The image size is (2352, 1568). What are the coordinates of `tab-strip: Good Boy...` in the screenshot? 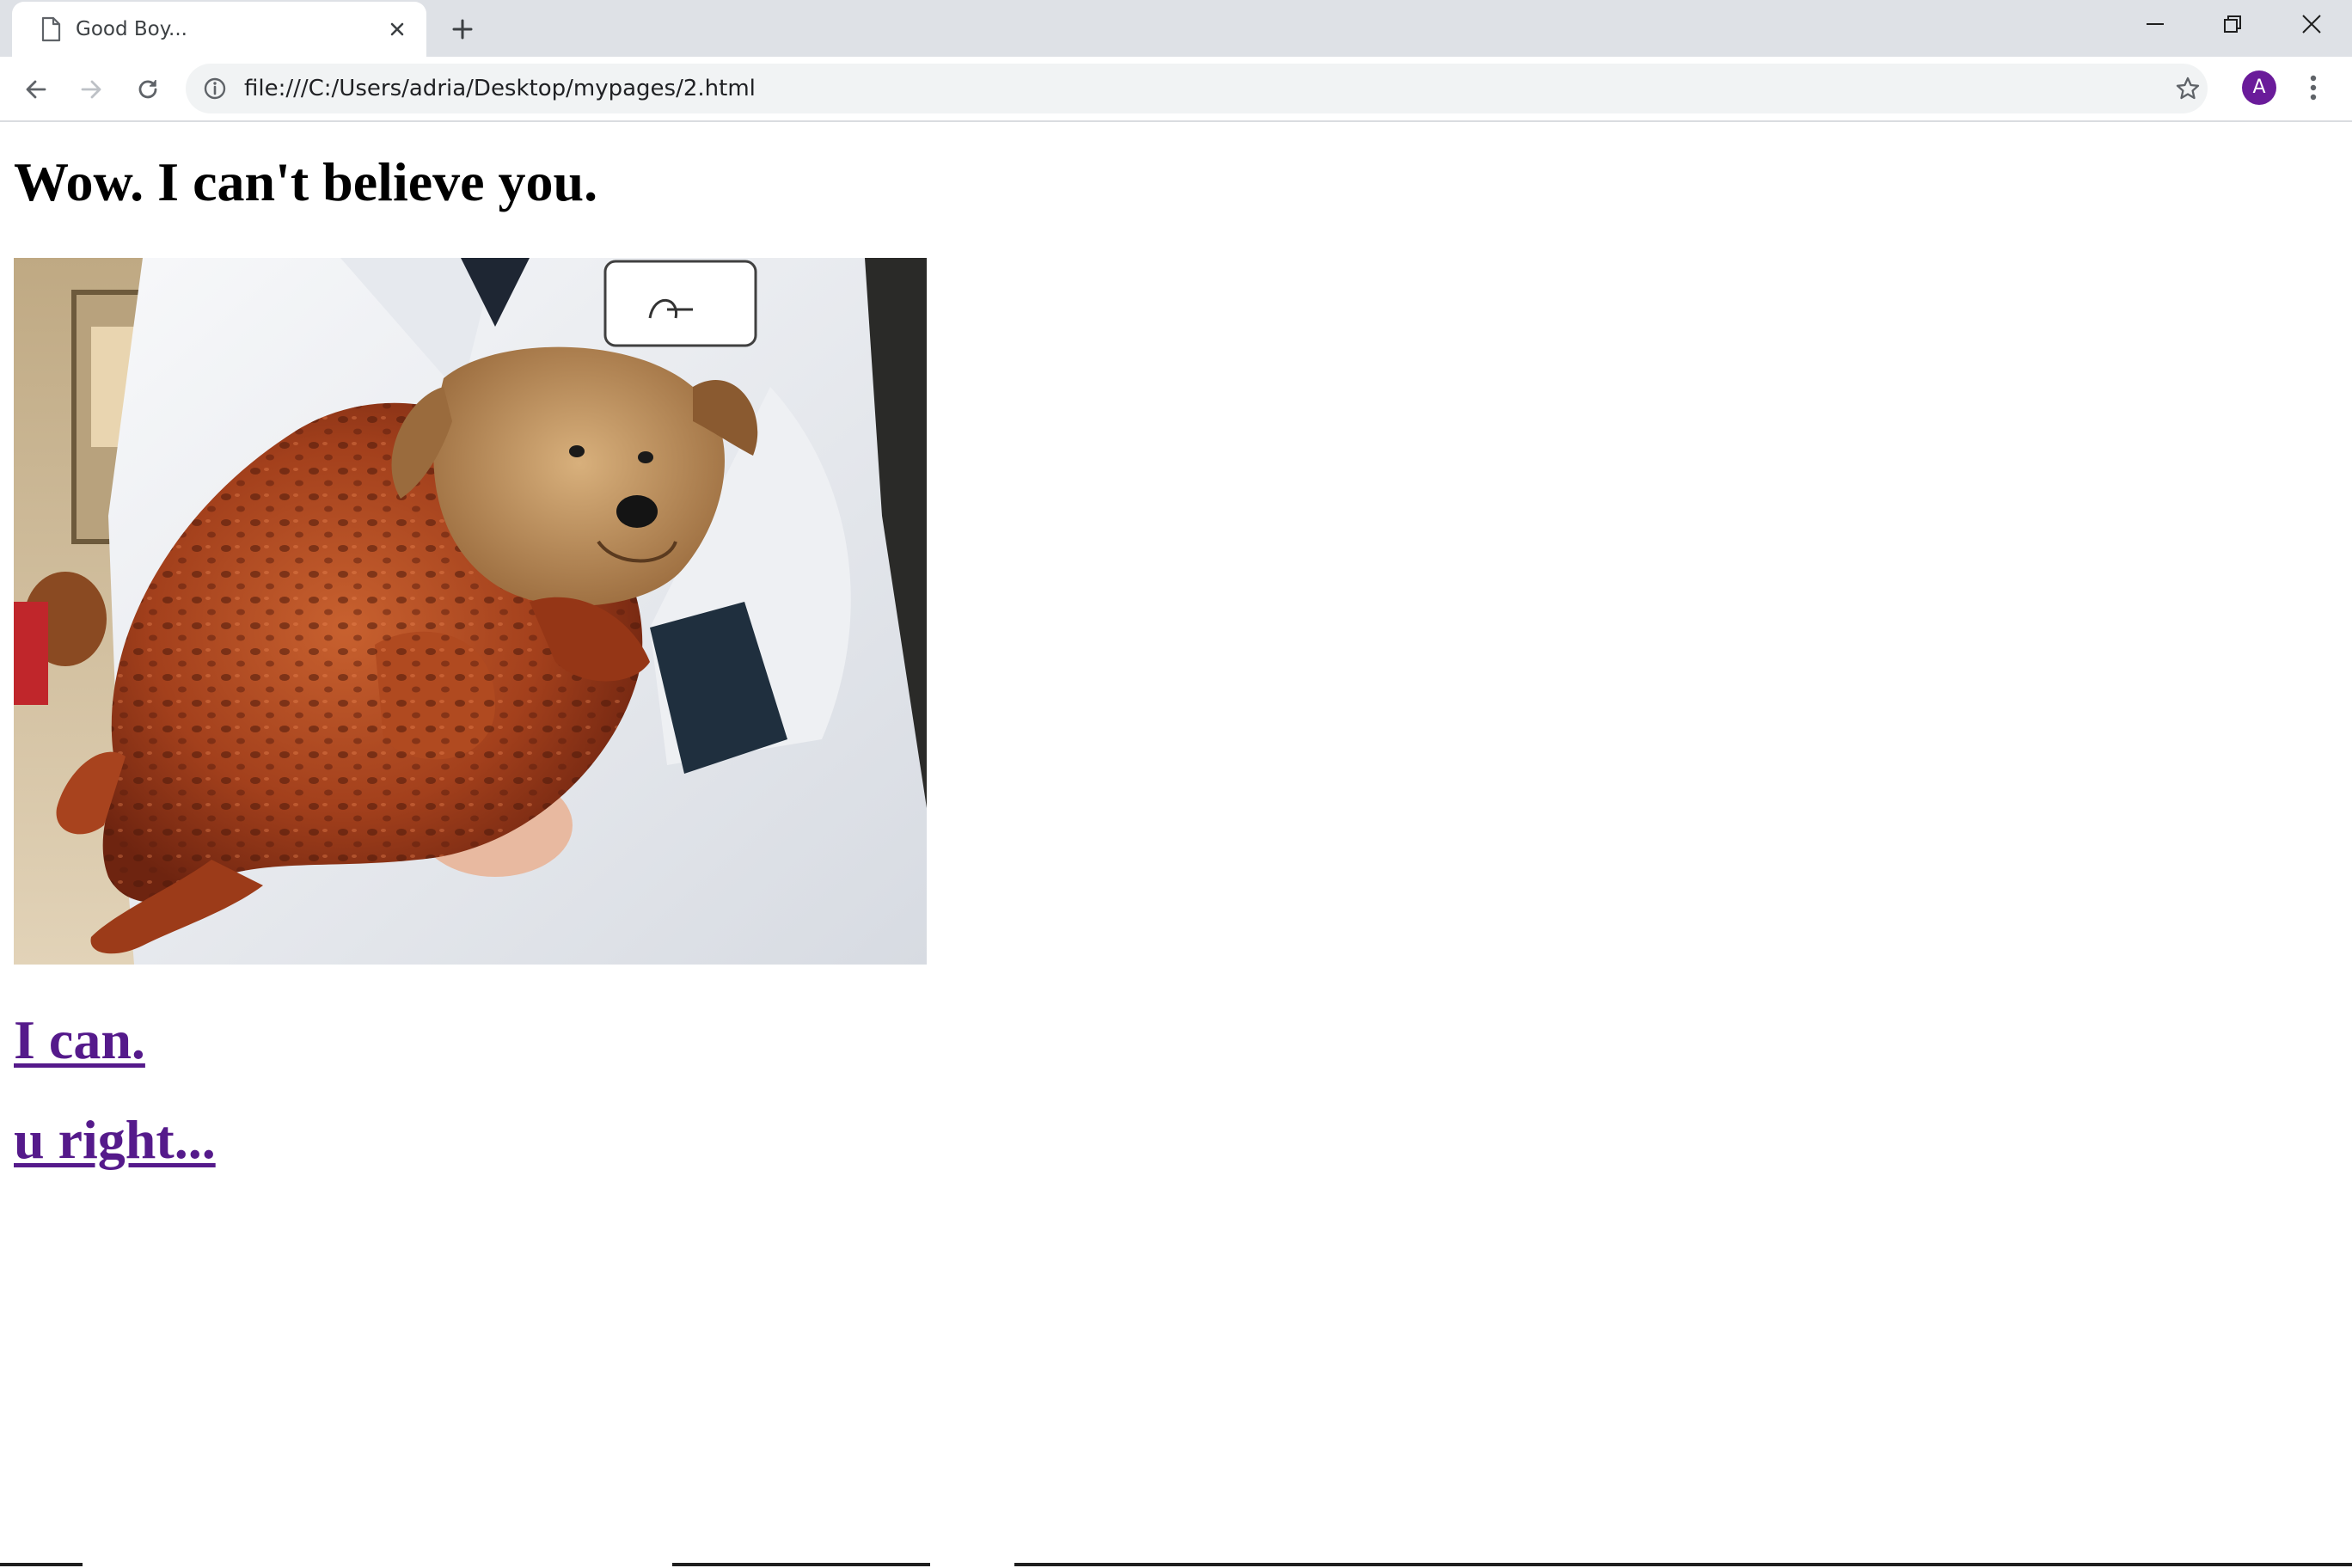 It's located at (1176, 28).